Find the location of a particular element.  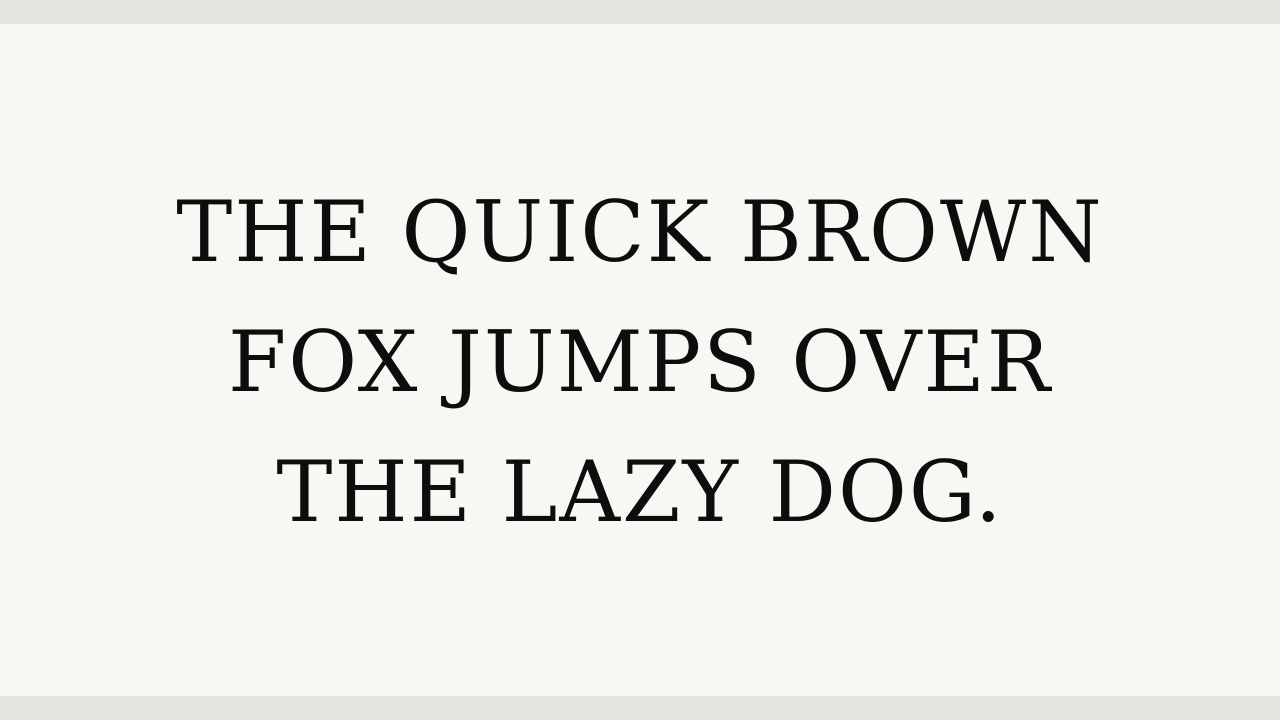

bottom-band is located at coordinates (640, 708).